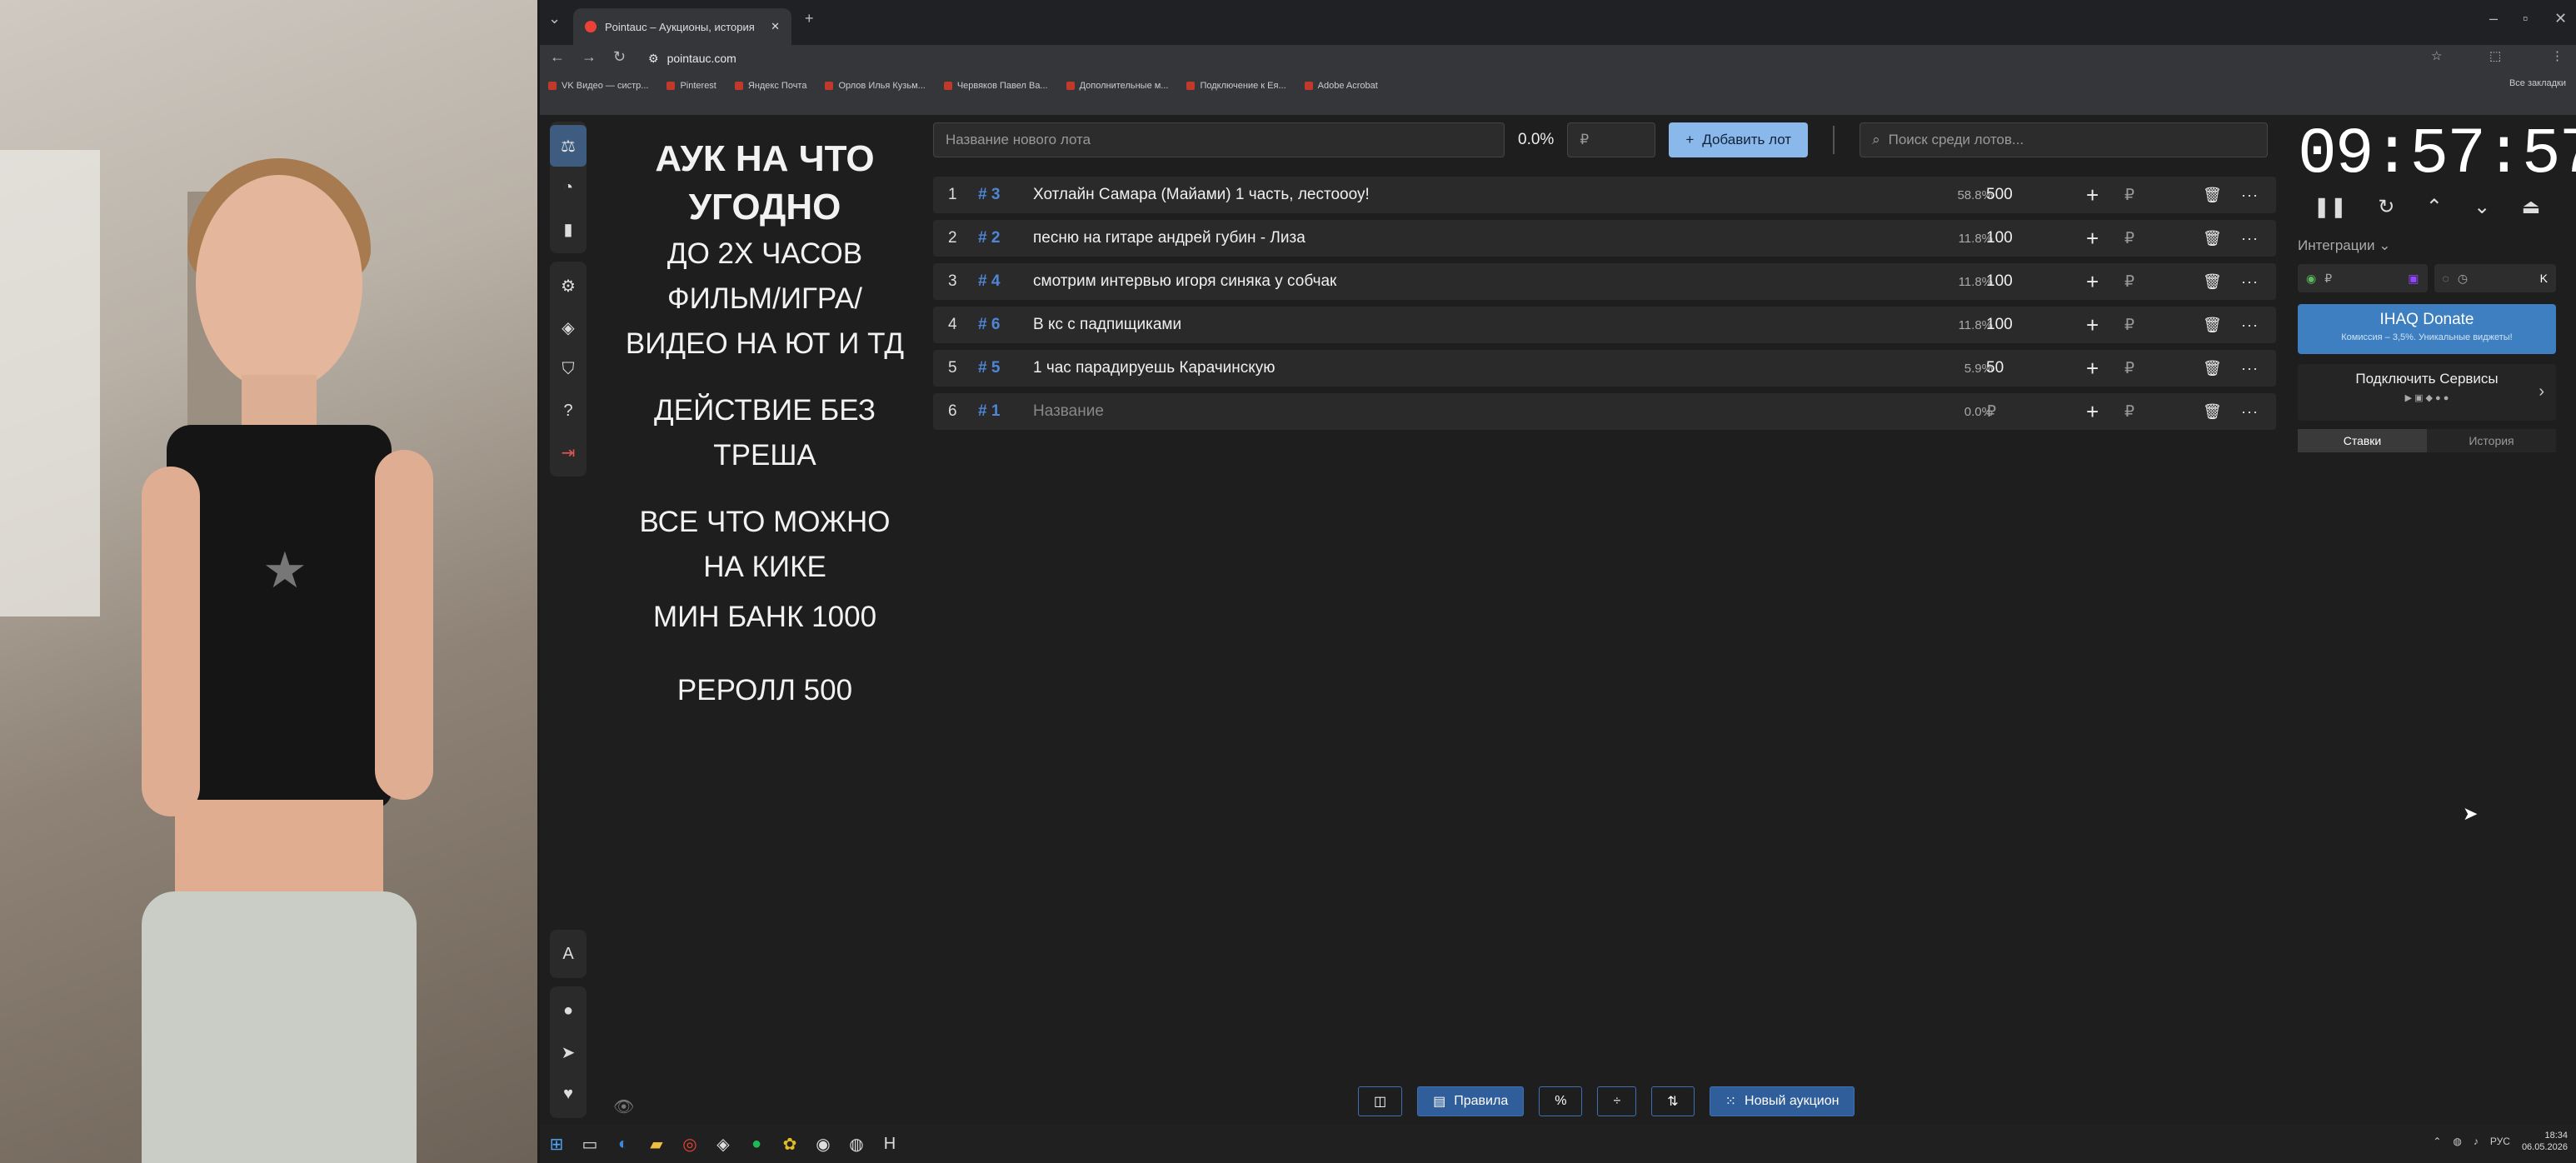 Image resolution: width=2576 pixels, height=1163 pixels. I want to click on tab-bids: Ставки, so click(2362, 440).